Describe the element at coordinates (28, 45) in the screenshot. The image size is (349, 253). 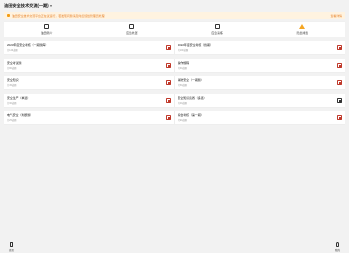
I see `item-name: 2023年度安全考核（一期题库）` at that location.